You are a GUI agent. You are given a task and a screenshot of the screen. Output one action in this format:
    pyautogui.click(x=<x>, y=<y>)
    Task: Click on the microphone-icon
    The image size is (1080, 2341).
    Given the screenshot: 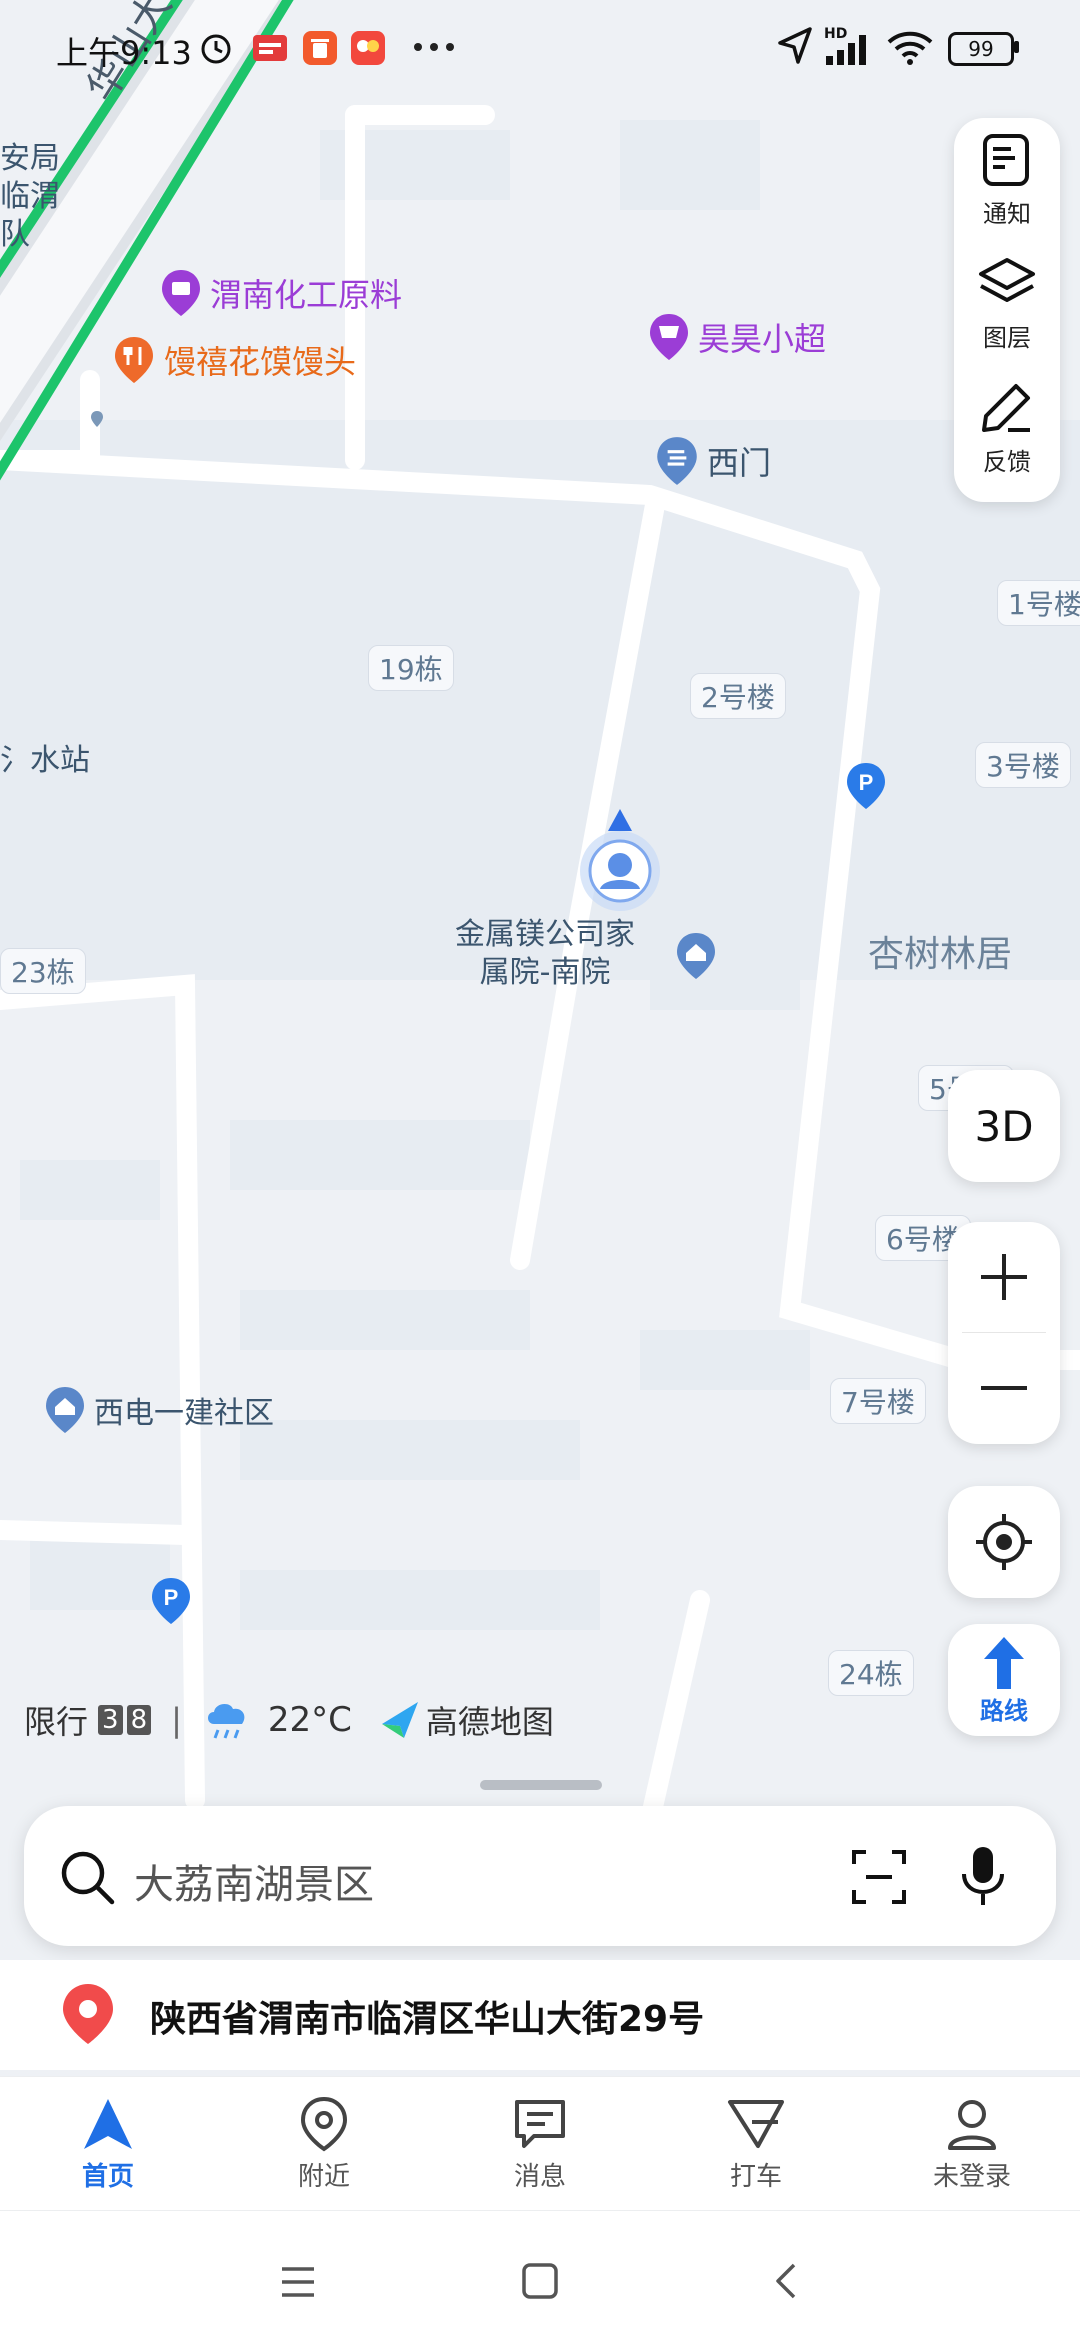 What is the action you would take?
    pyautogui.click(x=983, y=1876)
    